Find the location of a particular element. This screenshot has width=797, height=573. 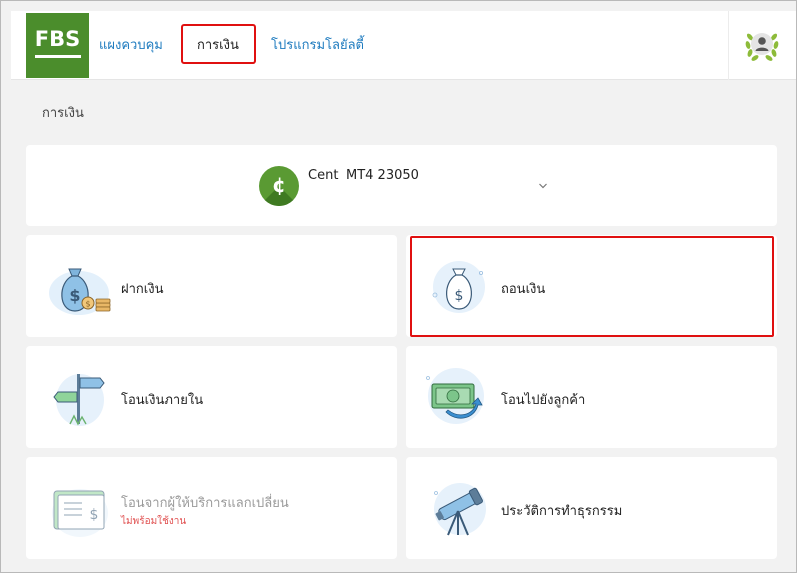

internal-transfer-label: โอนเงินภายใน is located at coordinates (162, 400).